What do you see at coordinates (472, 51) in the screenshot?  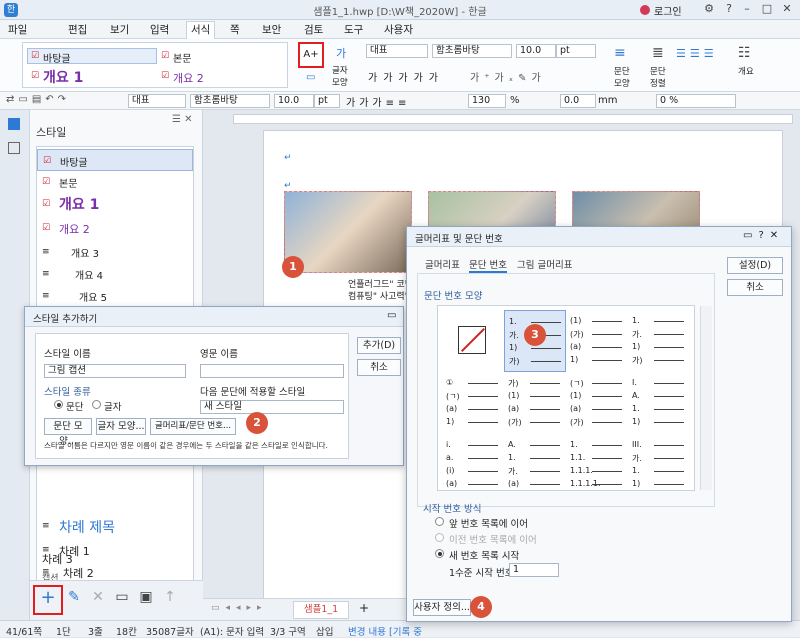 I see `font-select: 함초롬바탕` at bounding box center [472, 51].